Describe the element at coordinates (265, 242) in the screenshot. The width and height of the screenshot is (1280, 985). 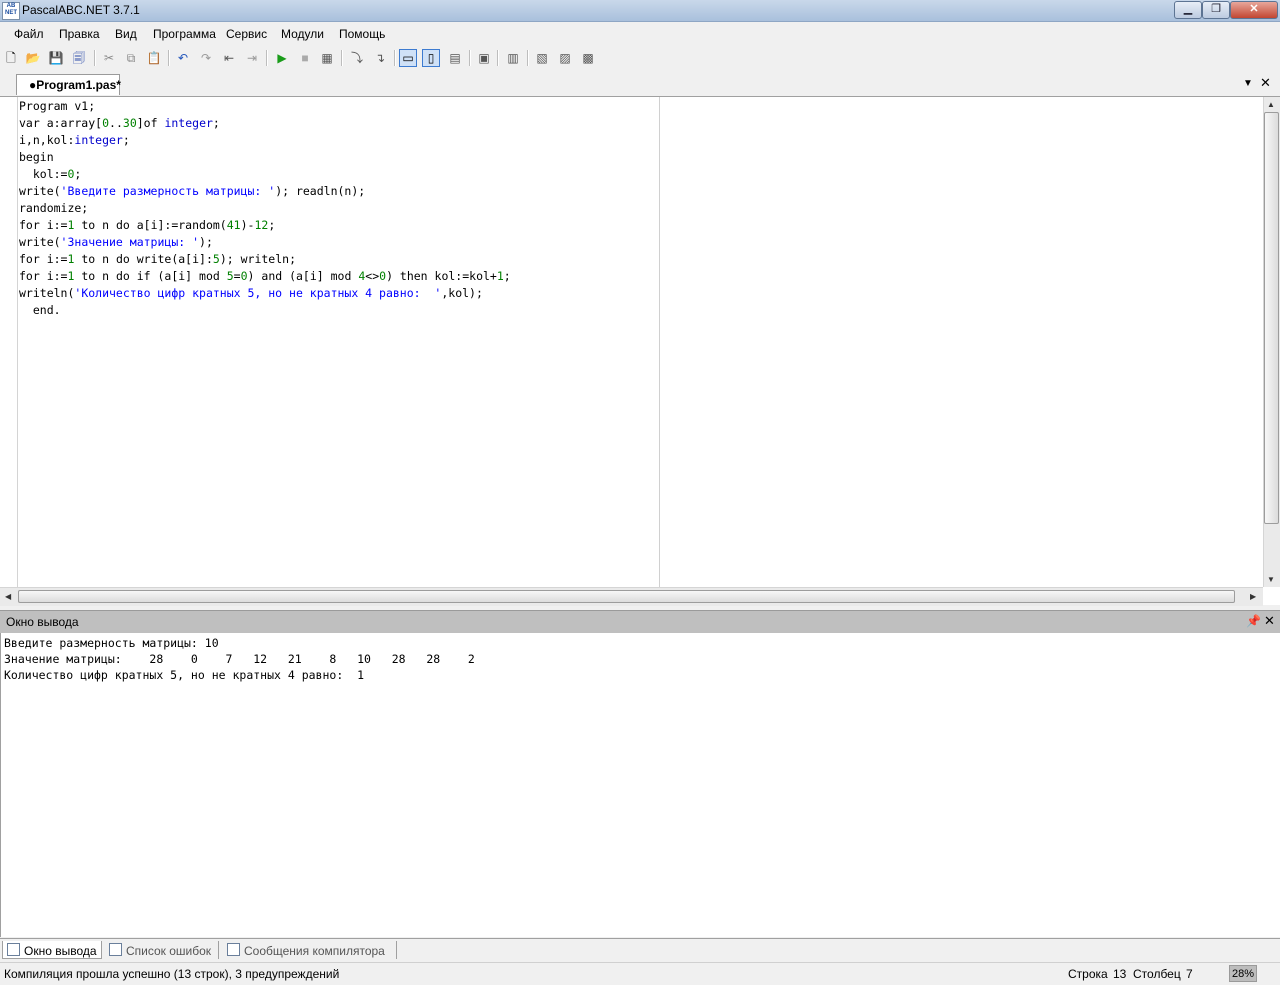
I see `code-line: write('Значение матрицы: ');` at that location.